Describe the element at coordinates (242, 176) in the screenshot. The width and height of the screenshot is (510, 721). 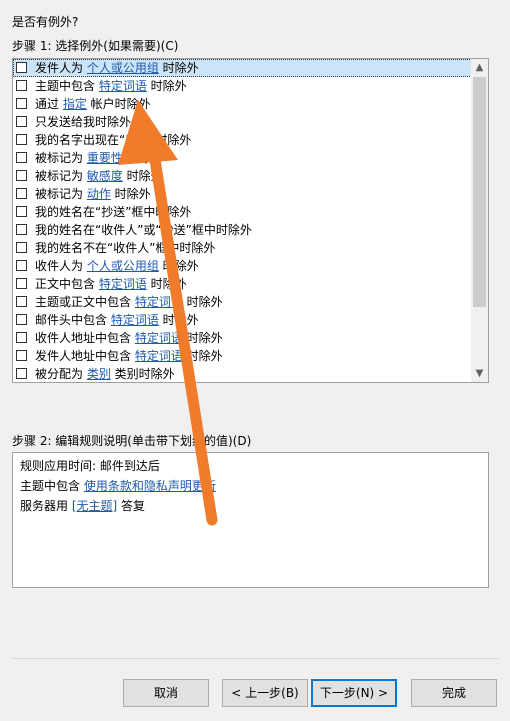
I see `exception-row: 被标记为 敏感度 时除外` at that location.